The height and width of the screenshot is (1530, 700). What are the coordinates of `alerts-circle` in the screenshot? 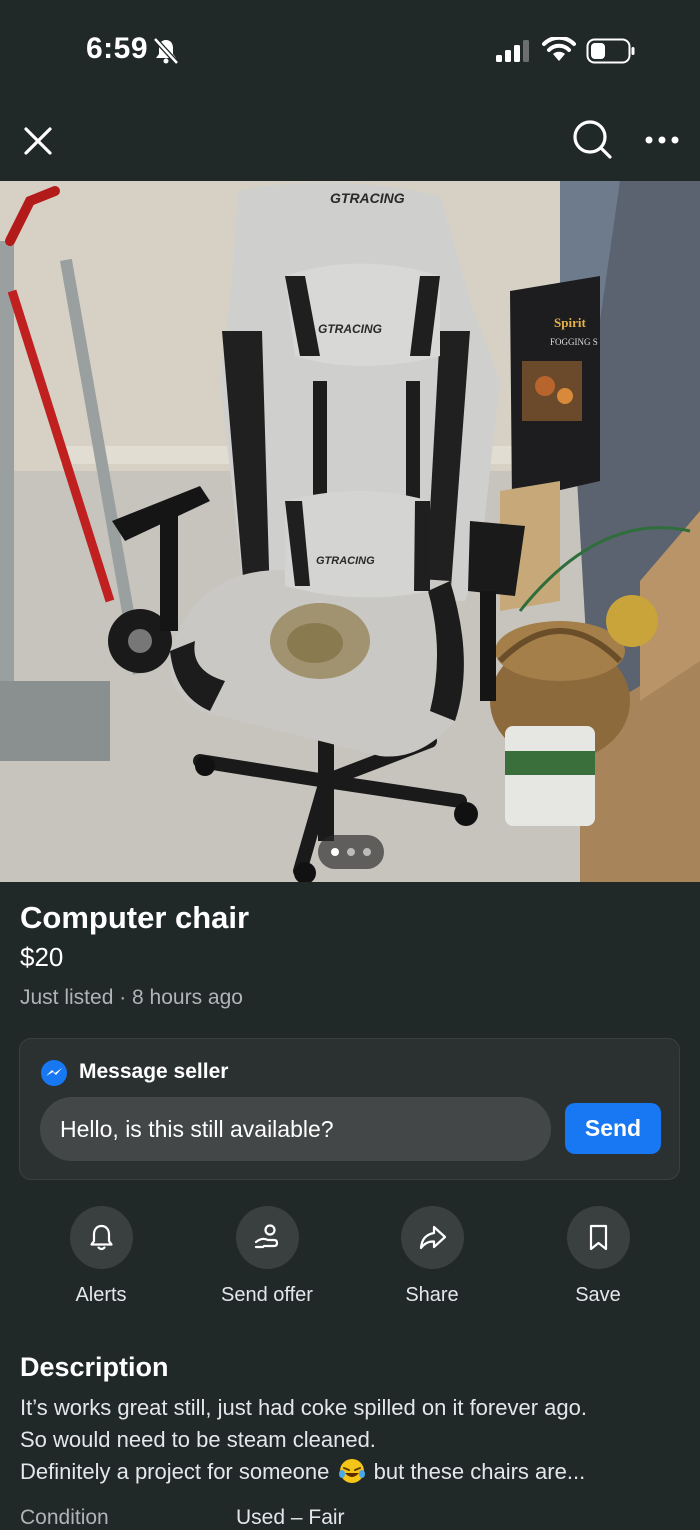 It's located at (101, 1237).